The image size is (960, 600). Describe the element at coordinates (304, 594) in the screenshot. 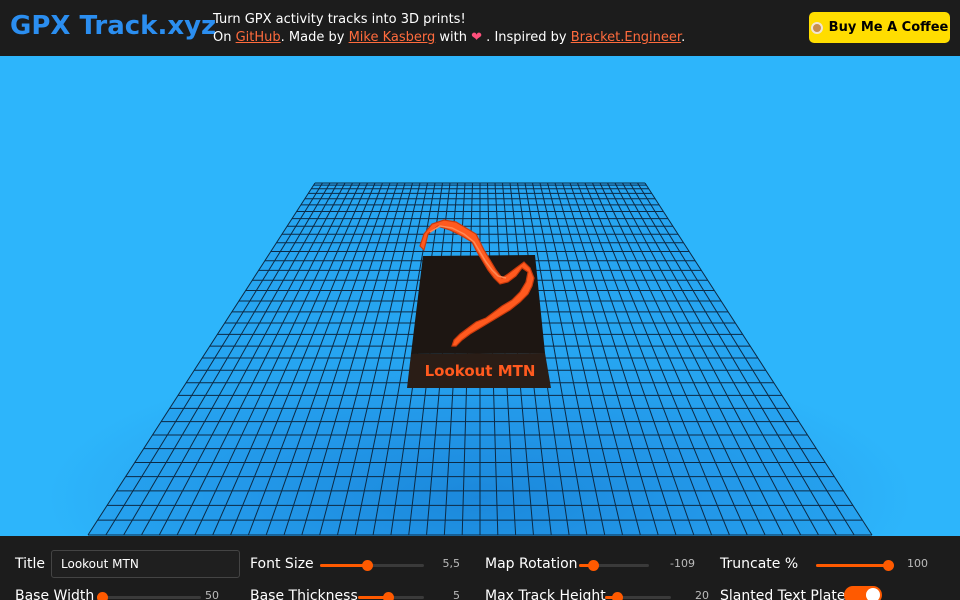

I see `base-thickness-label: Base Thickness` at that location.